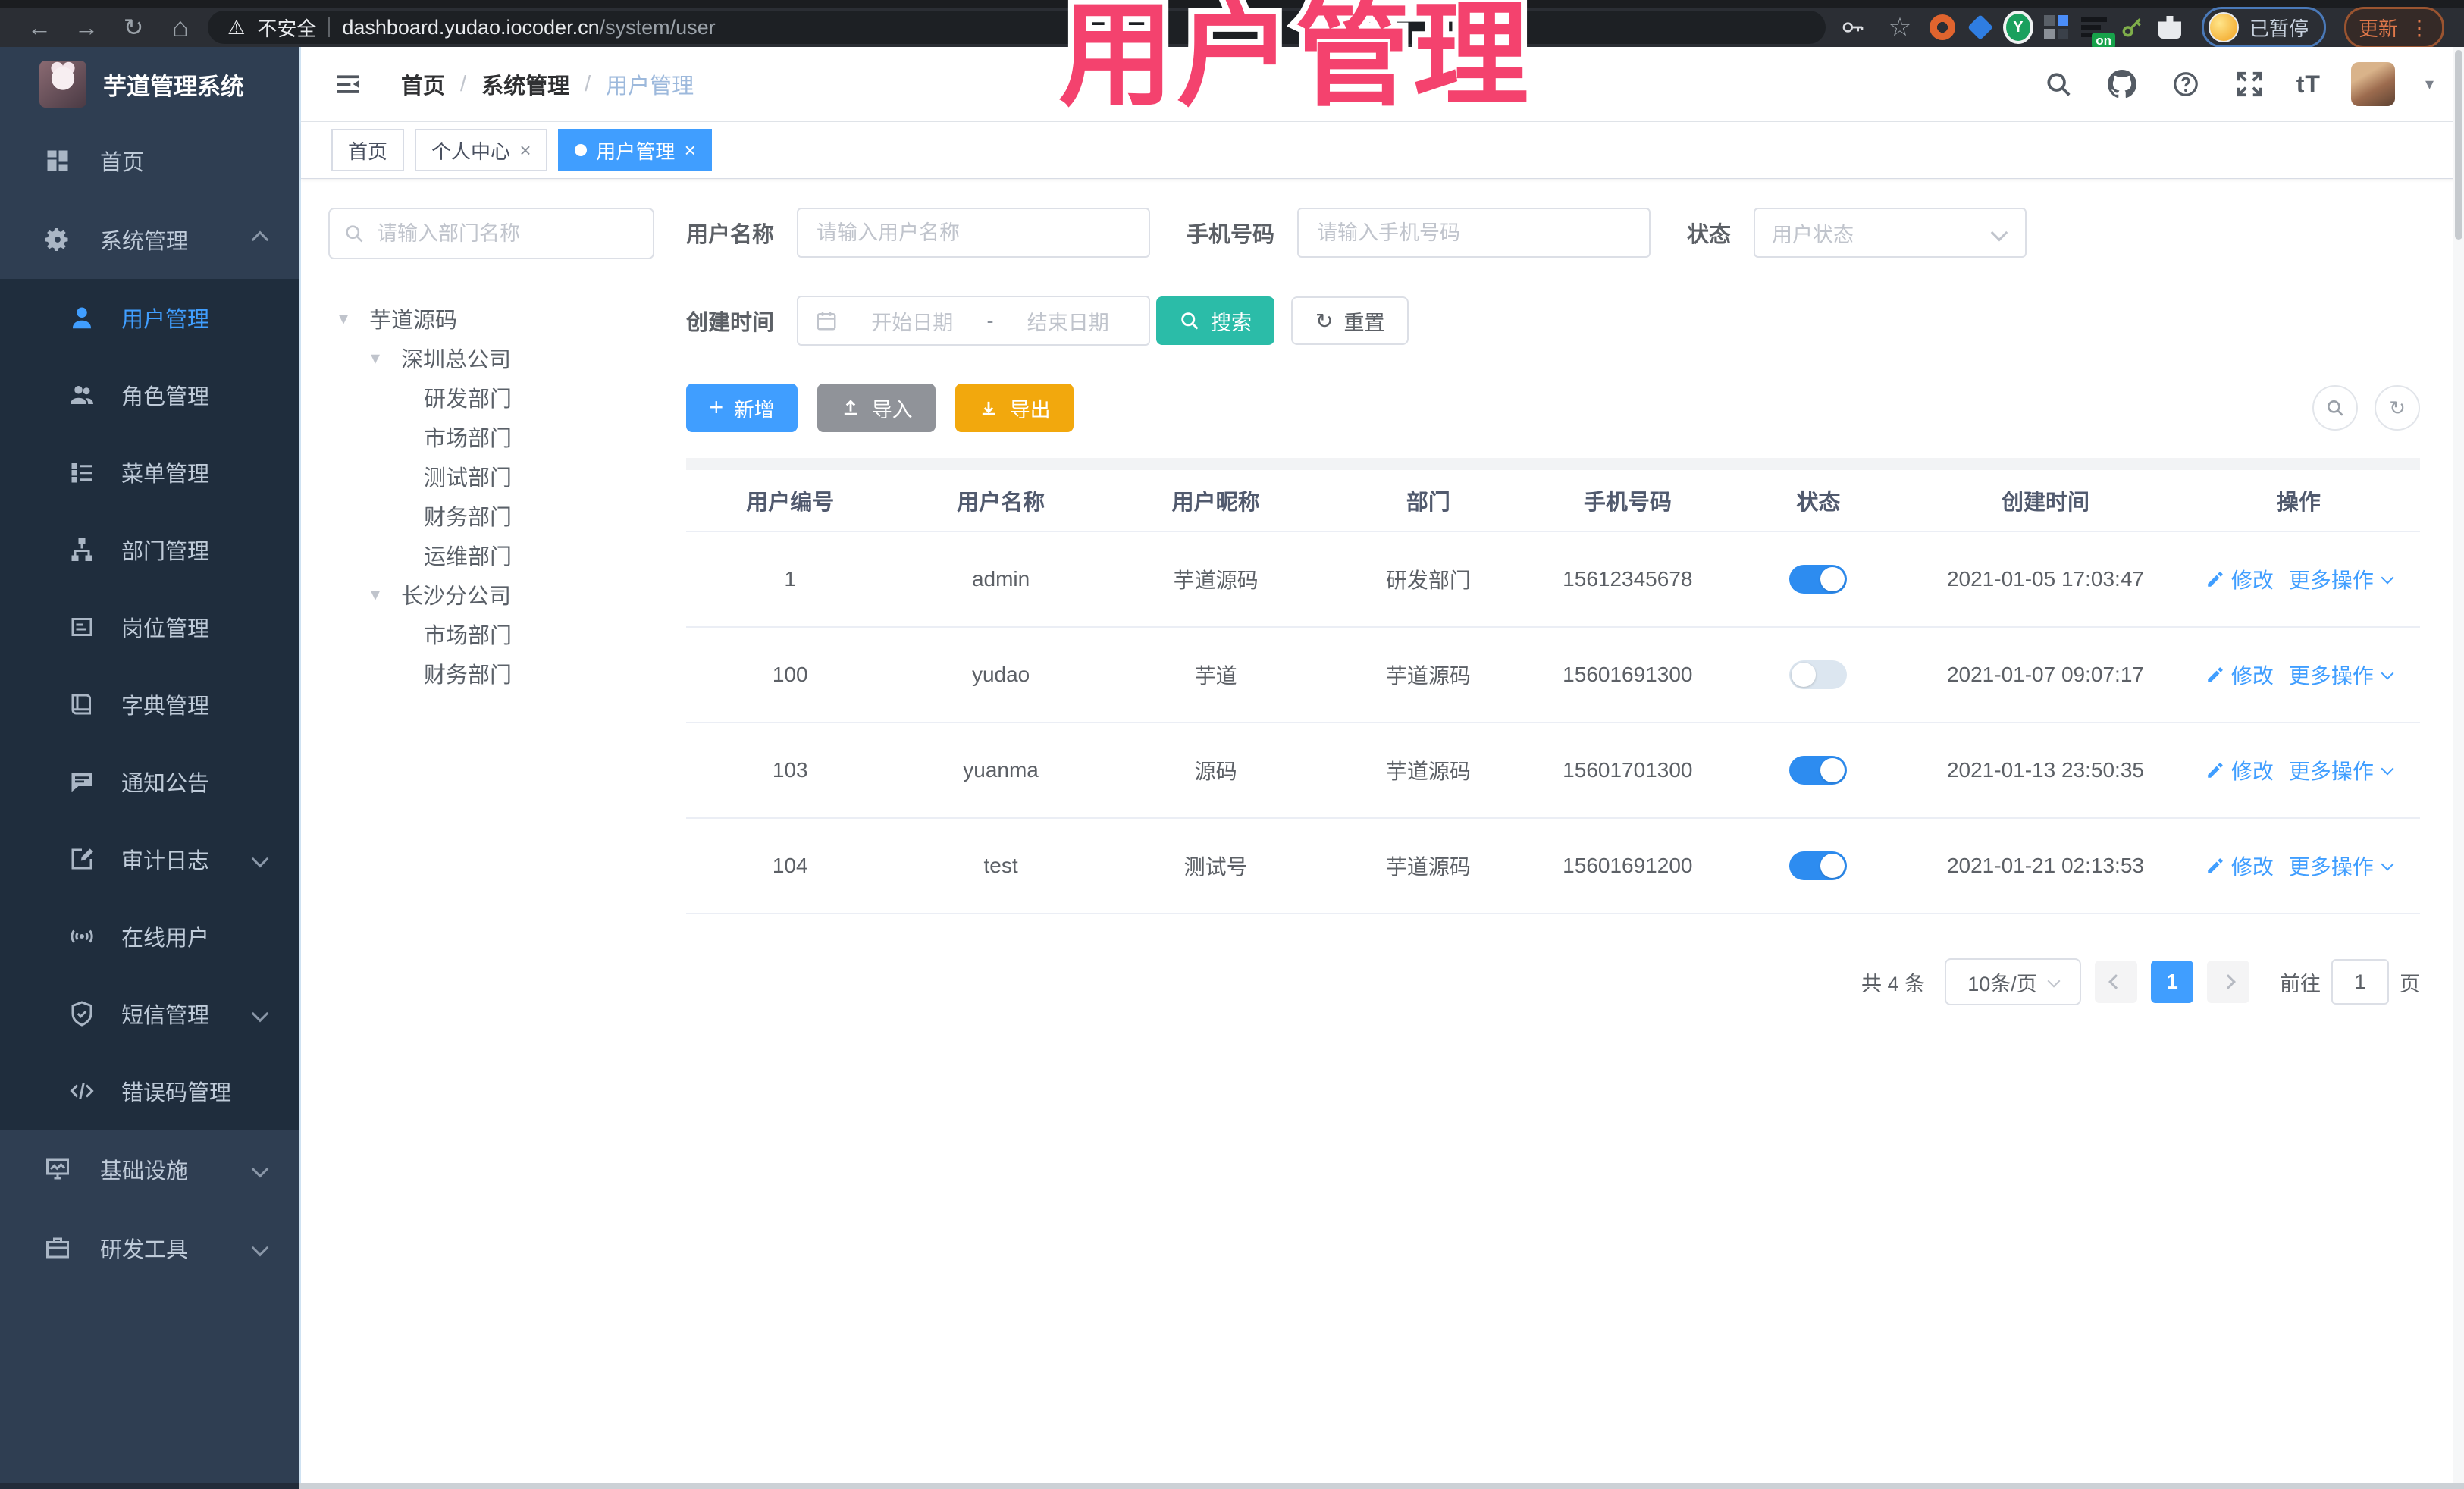  Describe the element at coordinates (491, 358) in the screenshot. I see `tree-node: 深圳总公司` at that location.